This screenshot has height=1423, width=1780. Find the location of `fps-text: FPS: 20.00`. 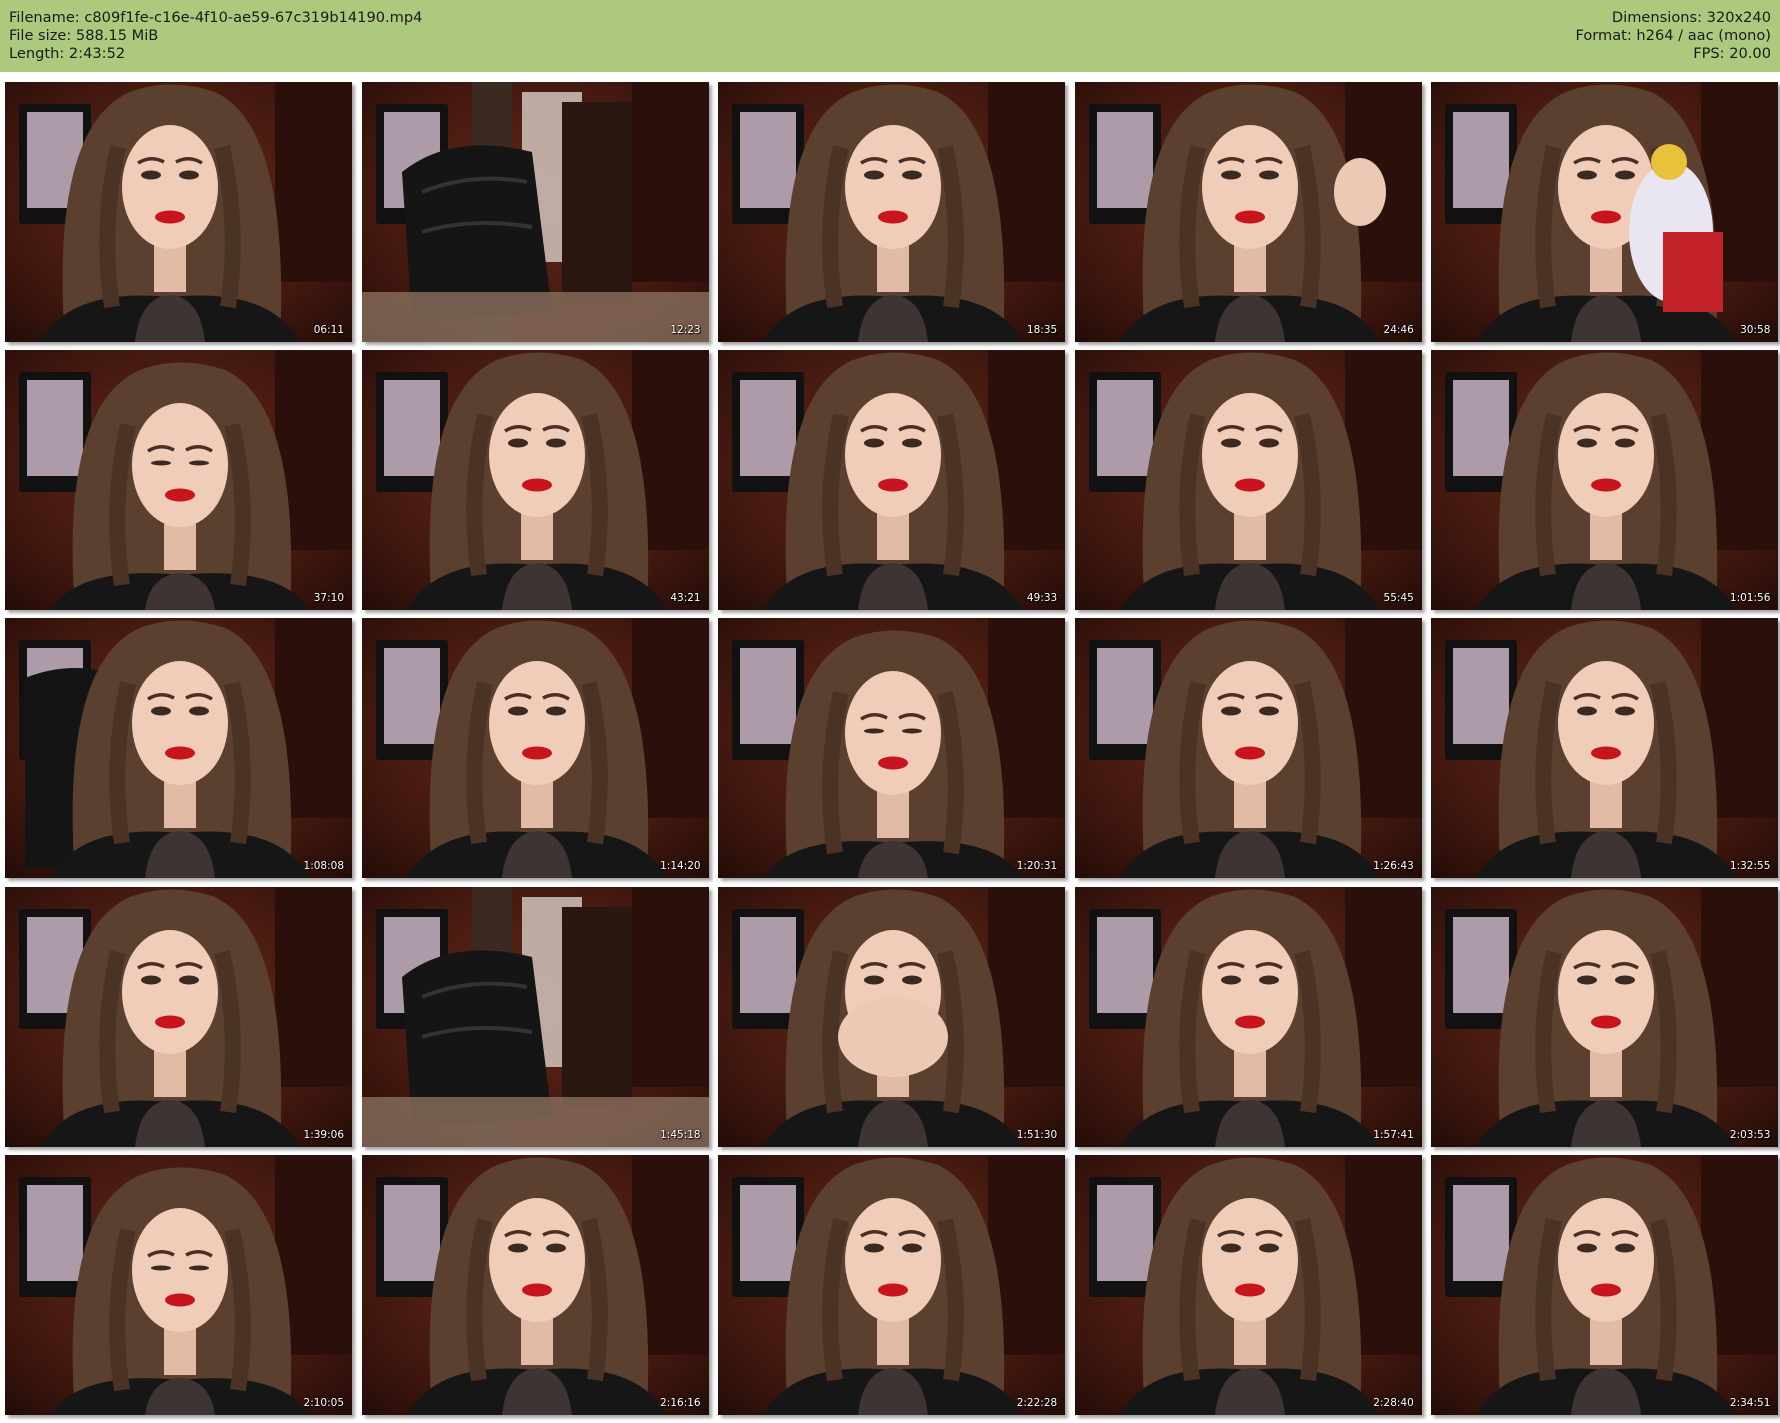

fps-text: FPS: 20.00 is located at coordinates (1732, 53).